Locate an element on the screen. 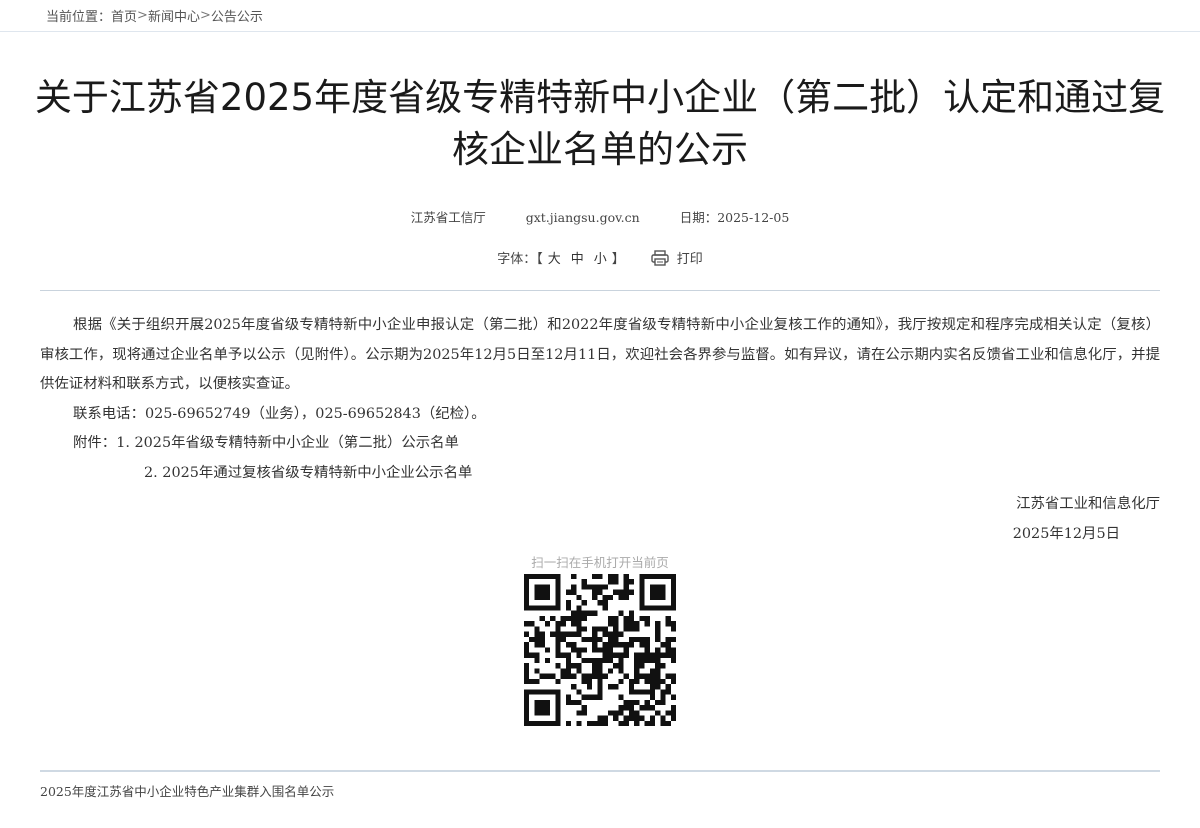 The height and width of the screenshot is (828, 1200). breadcrumb-notice-link: 公告公示 is located at coordinates (237, 15).